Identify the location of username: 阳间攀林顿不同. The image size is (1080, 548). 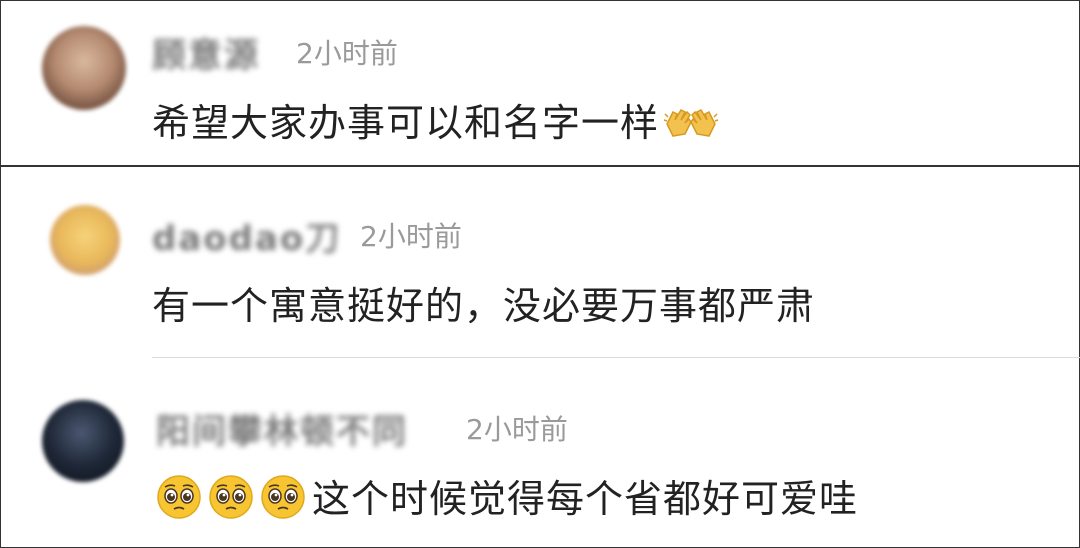
(282, 428).